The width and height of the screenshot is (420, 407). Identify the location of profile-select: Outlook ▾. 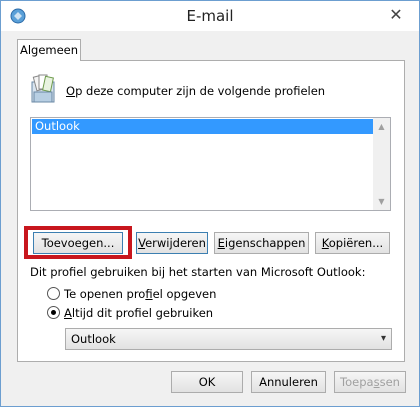
(228, 339).